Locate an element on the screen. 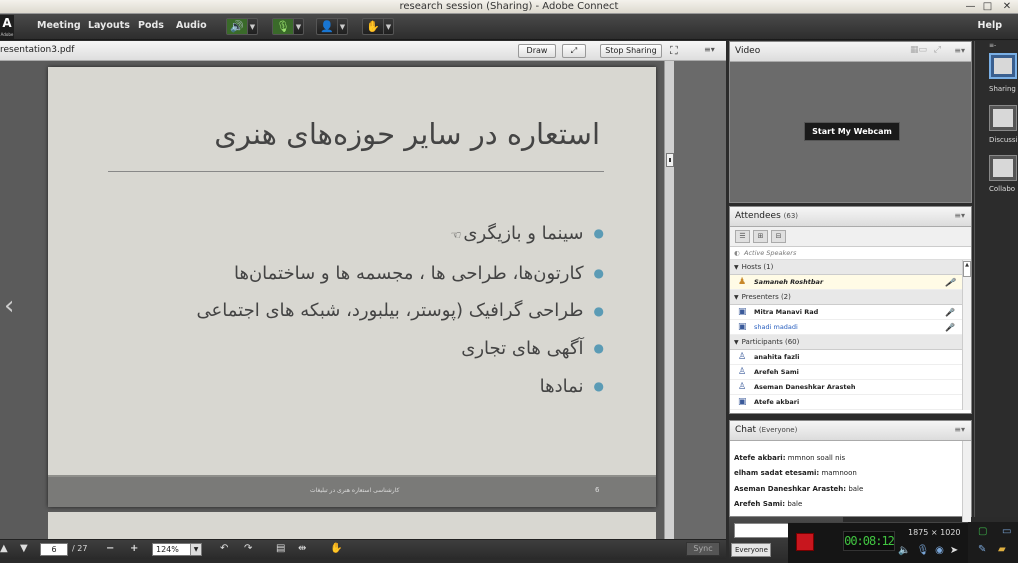 The width and height of the screenshot is (1018, 563). cursor-icon: ➤ is located at coordinates (954, 550).